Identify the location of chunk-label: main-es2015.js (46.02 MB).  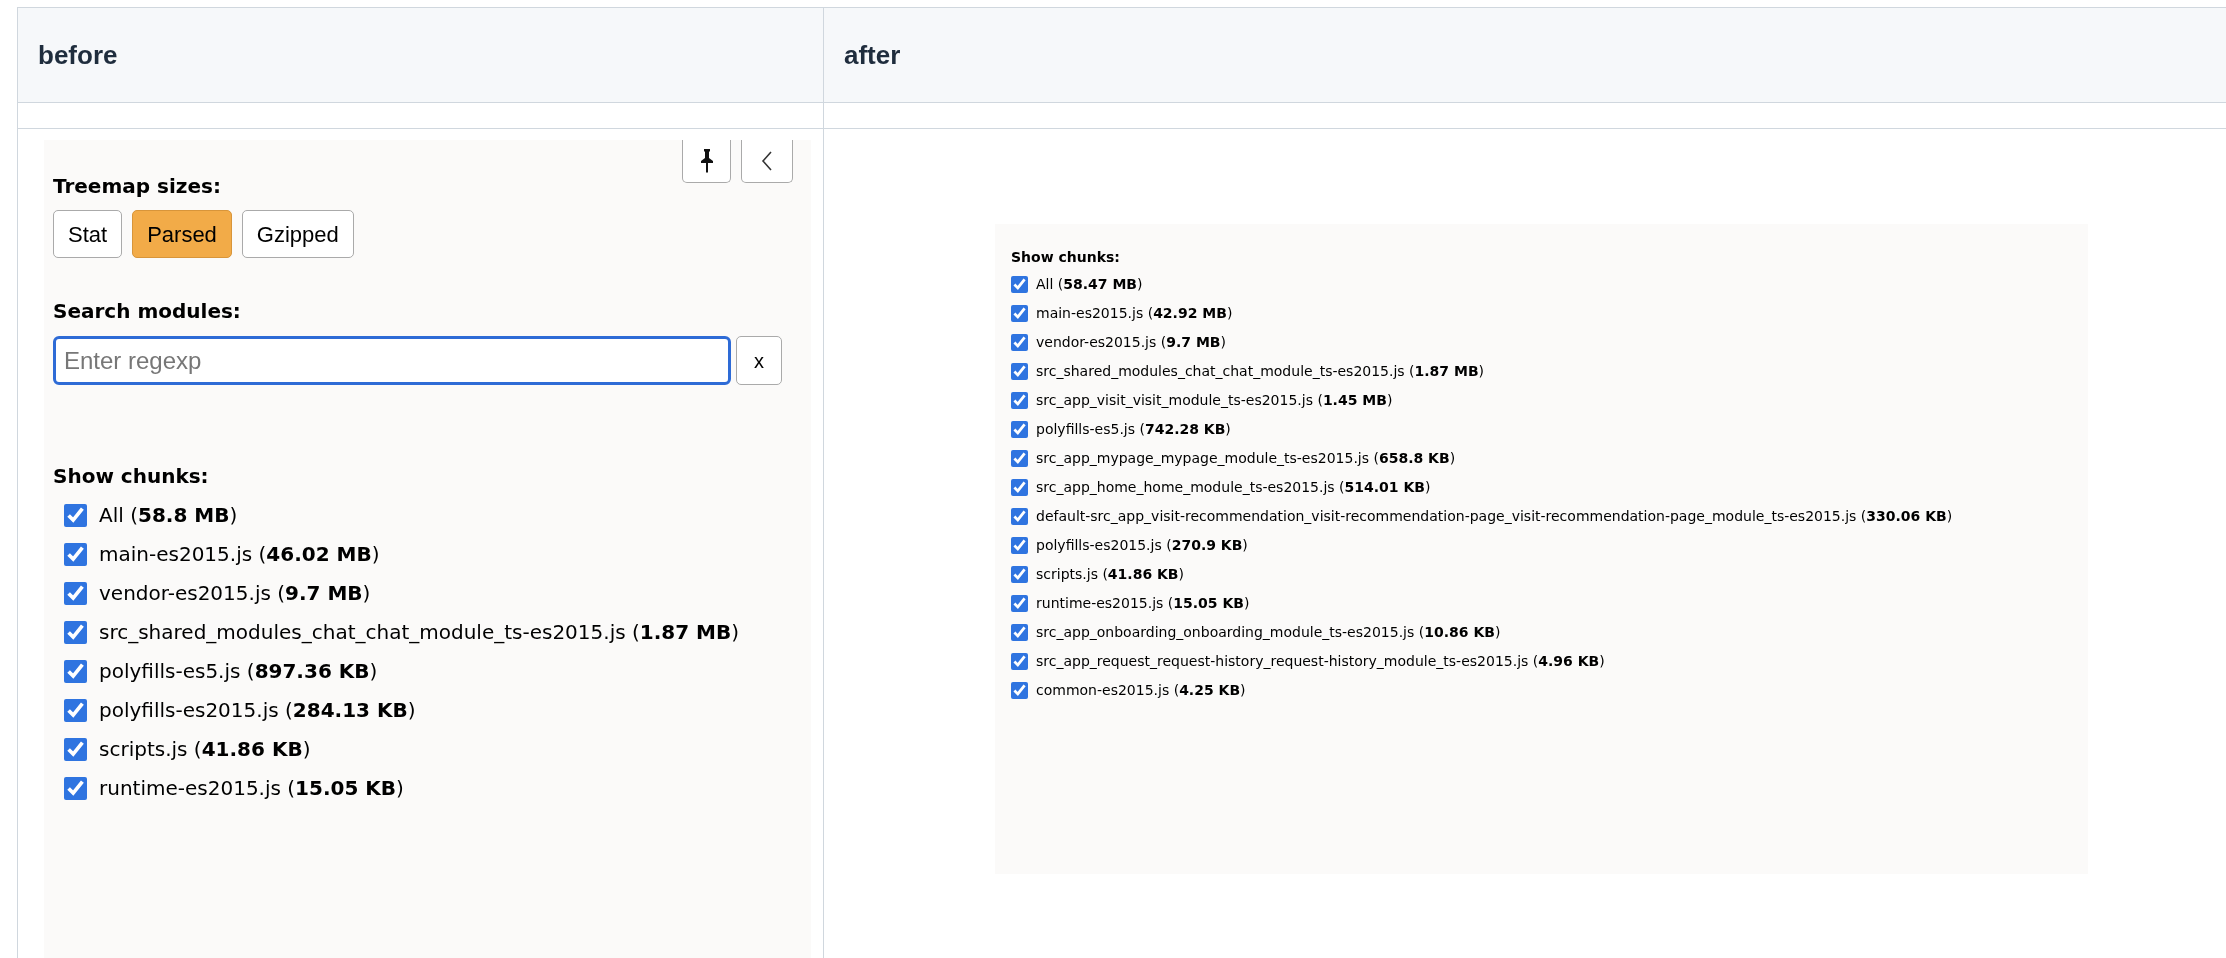
(239, 554).